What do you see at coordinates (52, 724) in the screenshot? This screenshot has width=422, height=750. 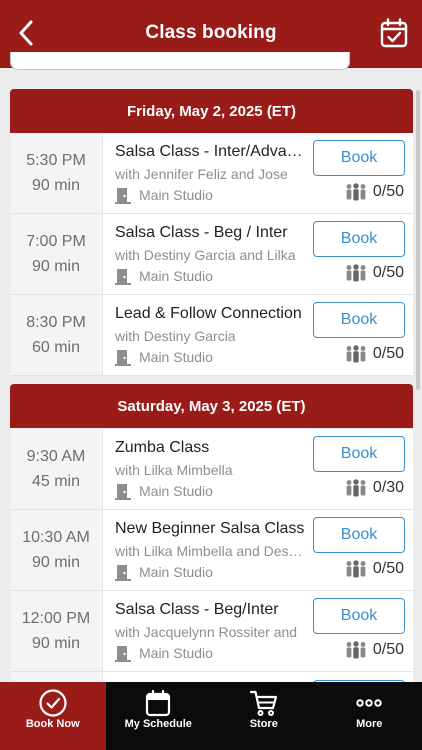 I see `tab-label: Book Now` at bounding box center [52, 724].